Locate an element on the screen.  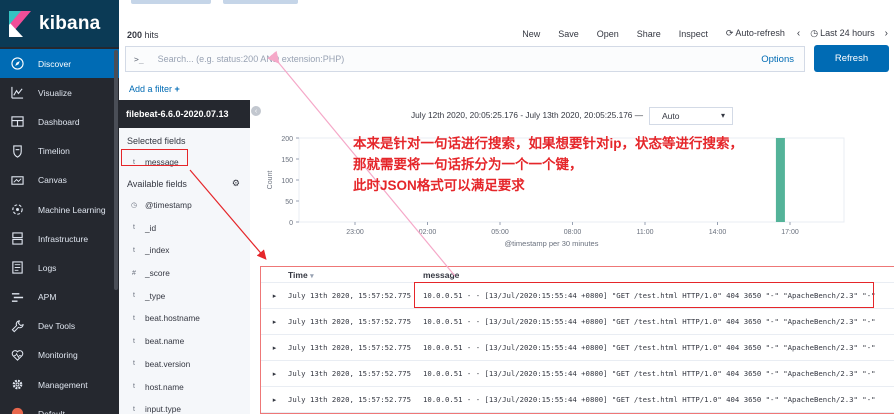
chevron-right-icon: › is located at coordinates (886, 33).